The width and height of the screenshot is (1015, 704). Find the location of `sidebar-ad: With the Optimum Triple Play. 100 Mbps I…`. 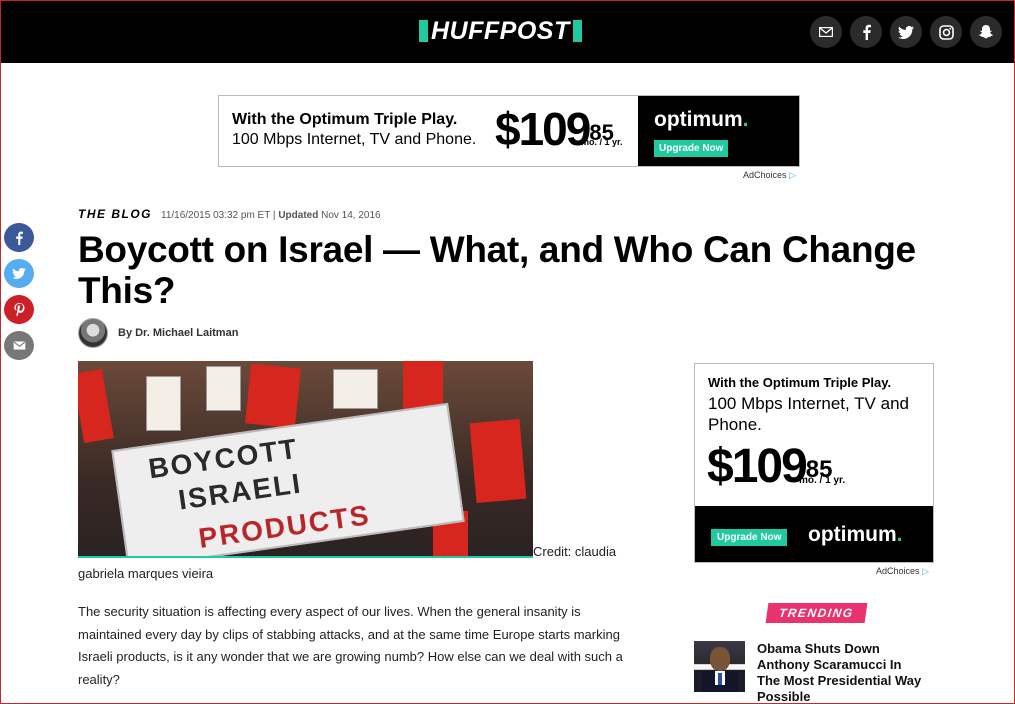

sidebar-ad: With the Optimum Triple Play. 100 Mbps I… is located at coordinates (814, 463).